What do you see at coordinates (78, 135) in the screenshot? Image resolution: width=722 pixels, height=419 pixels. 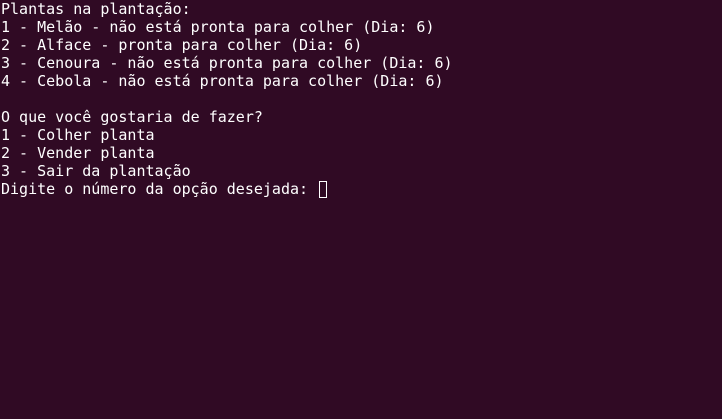 I see `menu-option-harvest: 1 - Colher planta` at bounding box center [78, 135].